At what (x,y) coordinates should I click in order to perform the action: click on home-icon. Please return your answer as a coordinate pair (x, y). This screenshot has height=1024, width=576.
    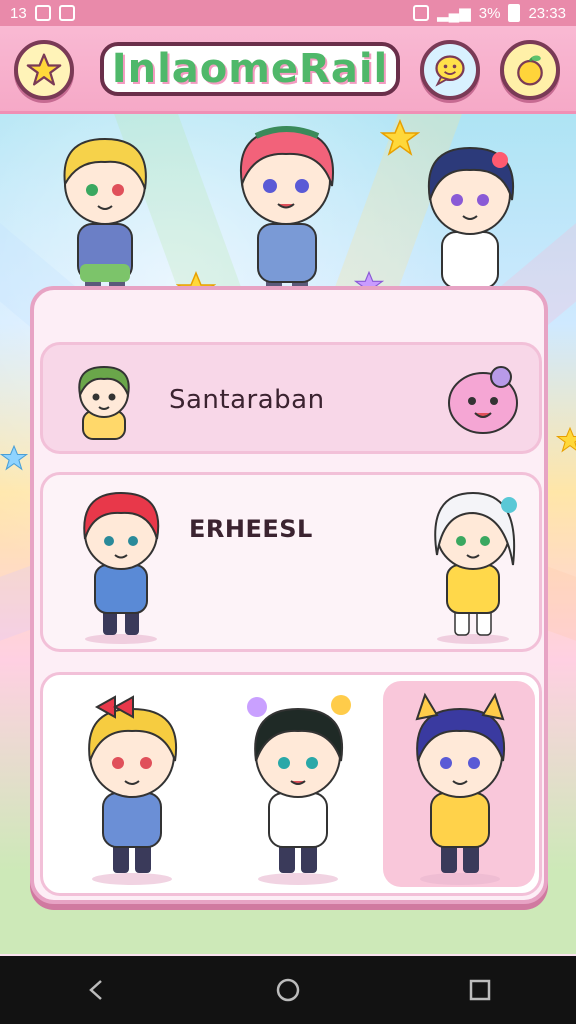
    Looking at the image, I should click on (288, 990).